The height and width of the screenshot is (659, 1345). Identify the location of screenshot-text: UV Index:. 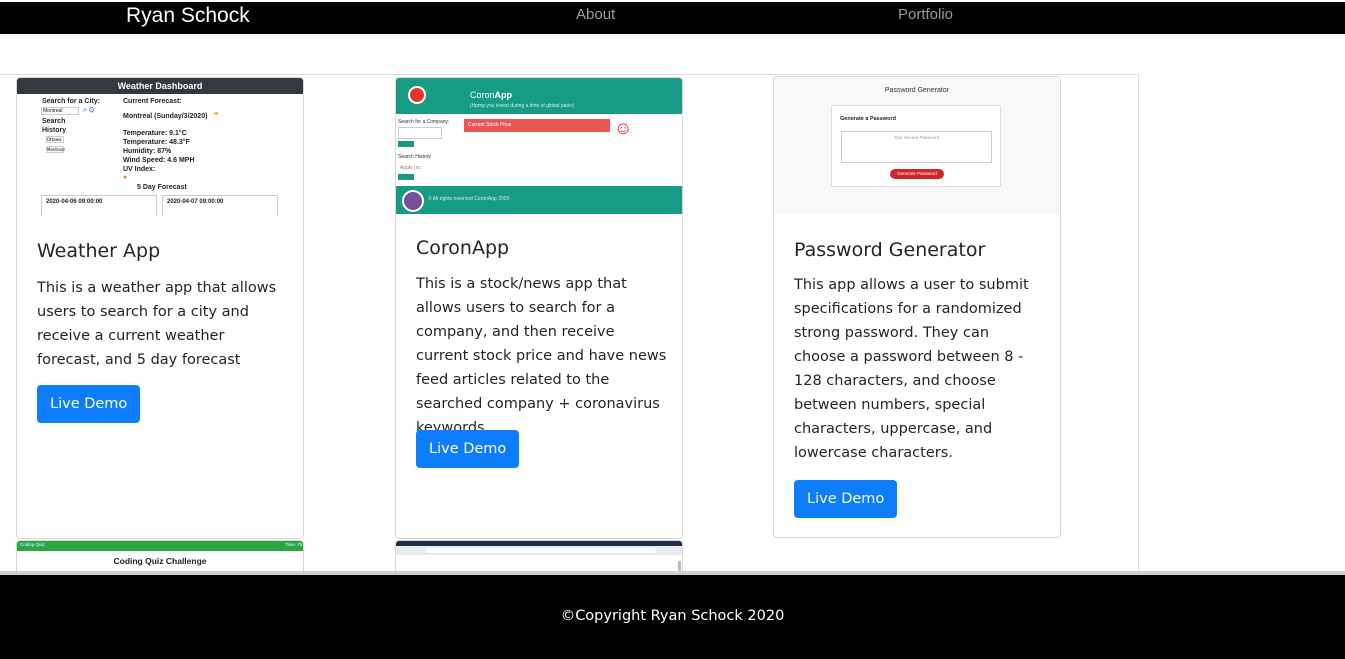
(139, 169).